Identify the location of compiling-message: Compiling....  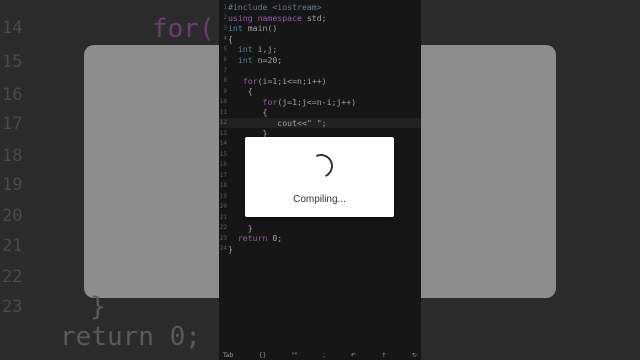
(319, 199).